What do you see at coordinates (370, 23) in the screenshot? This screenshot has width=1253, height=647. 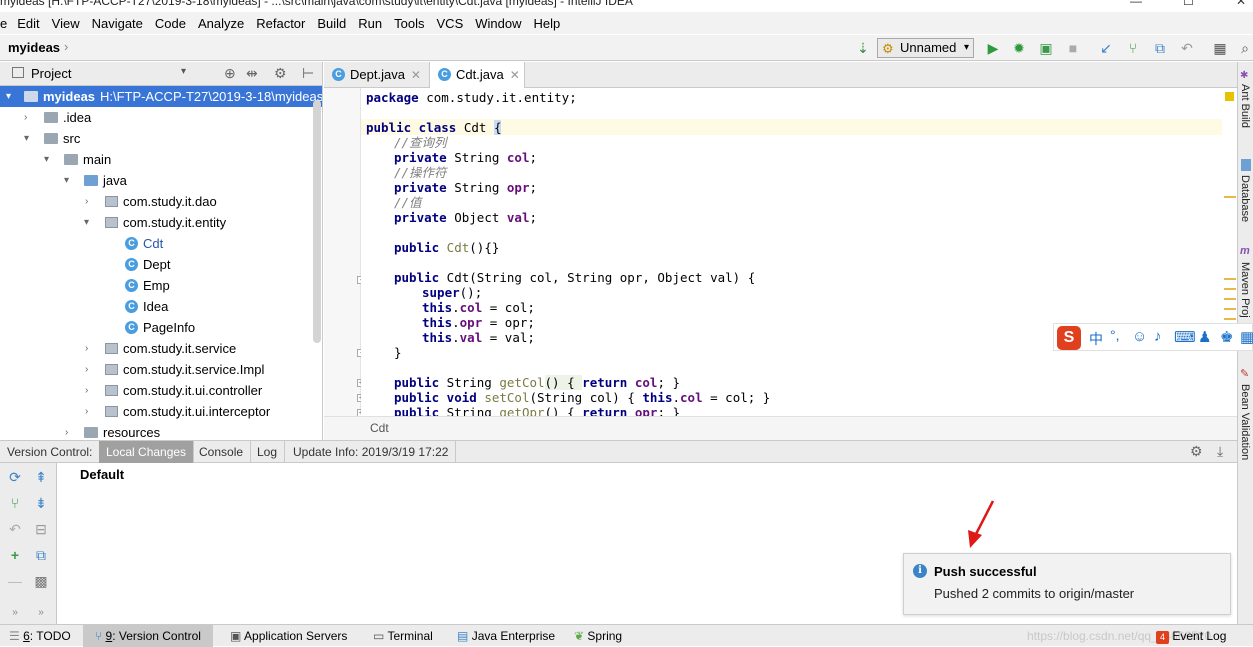 I see `menu-run: Run` at bounding box center [370, 23].